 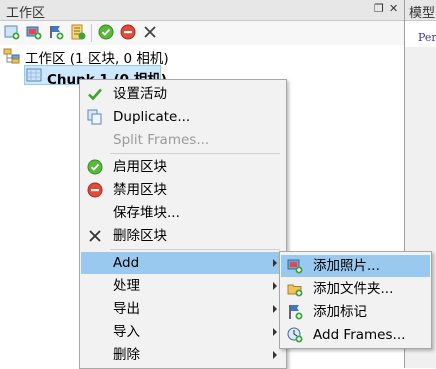 I want to click on menu-item-label: 启用区块, so click(x=140, y=167).